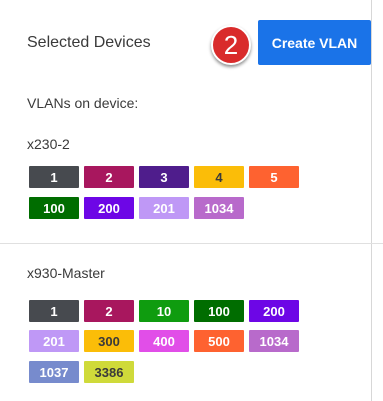  I want to click on step-number-badge: 2, so click(231, 45).